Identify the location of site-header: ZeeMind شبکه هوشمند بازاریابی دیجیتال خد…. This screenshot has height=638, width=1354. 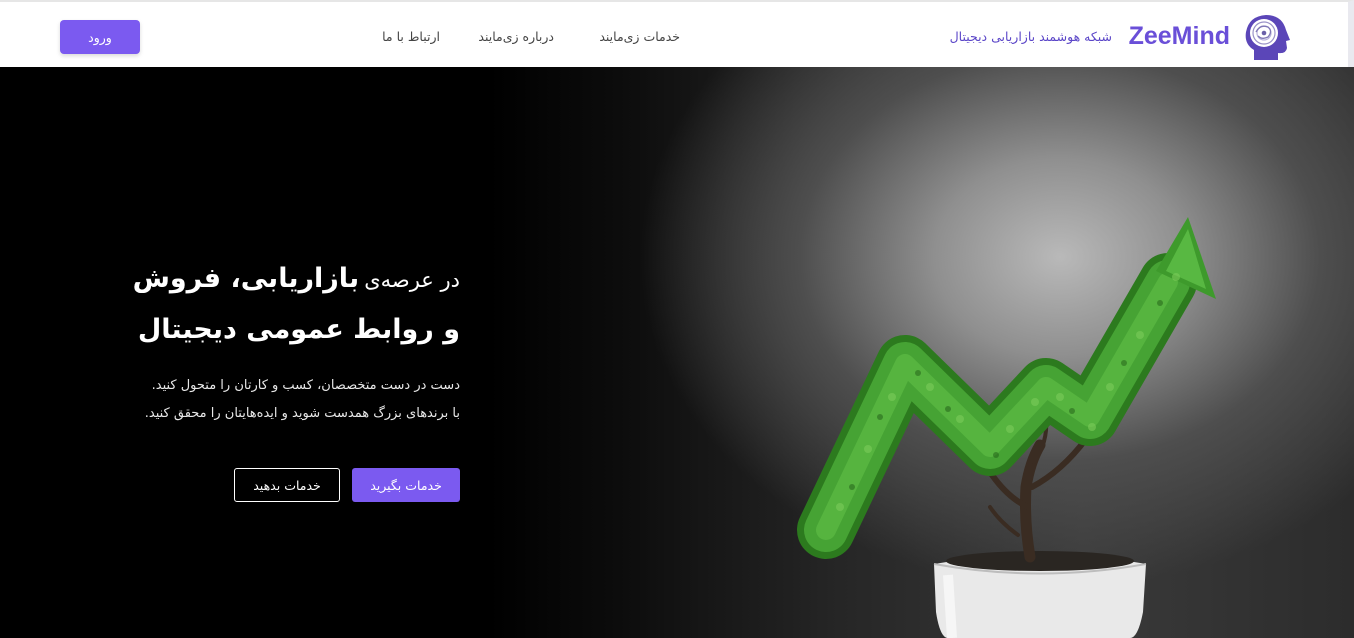
(677, 33).